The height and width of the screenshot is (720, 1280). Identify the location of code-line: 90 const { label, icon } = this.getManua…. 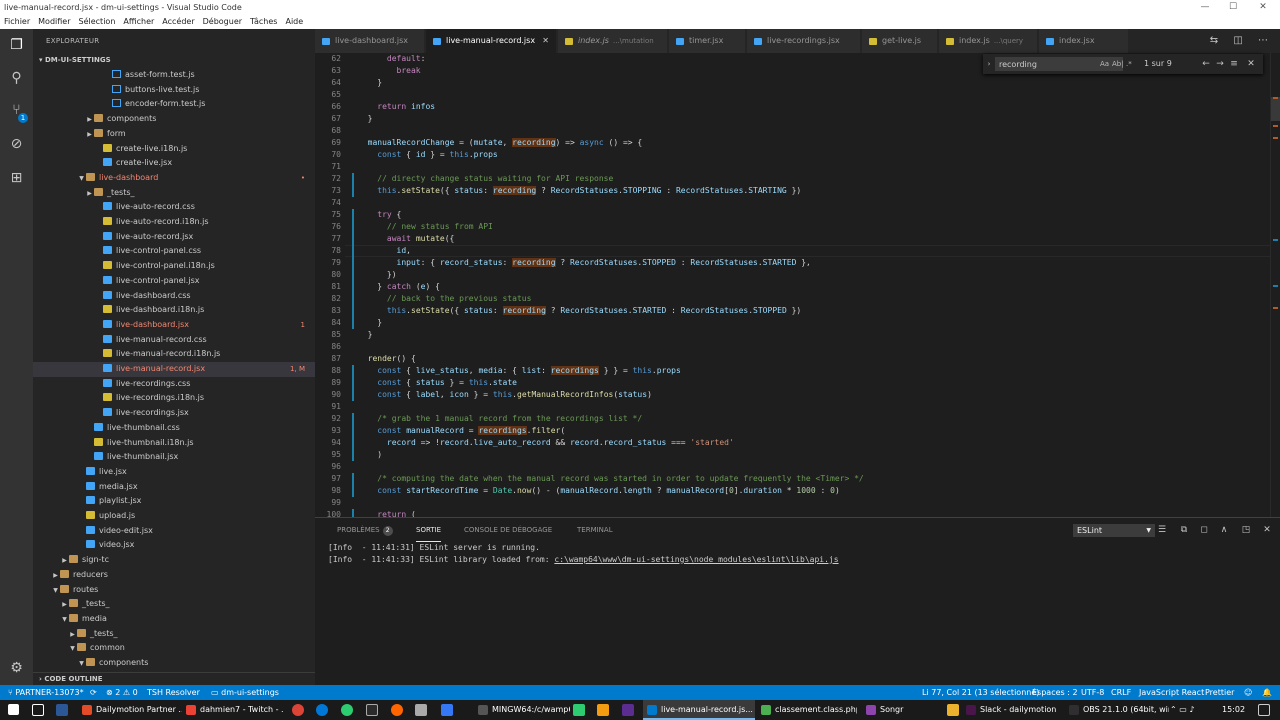
(795, 395).